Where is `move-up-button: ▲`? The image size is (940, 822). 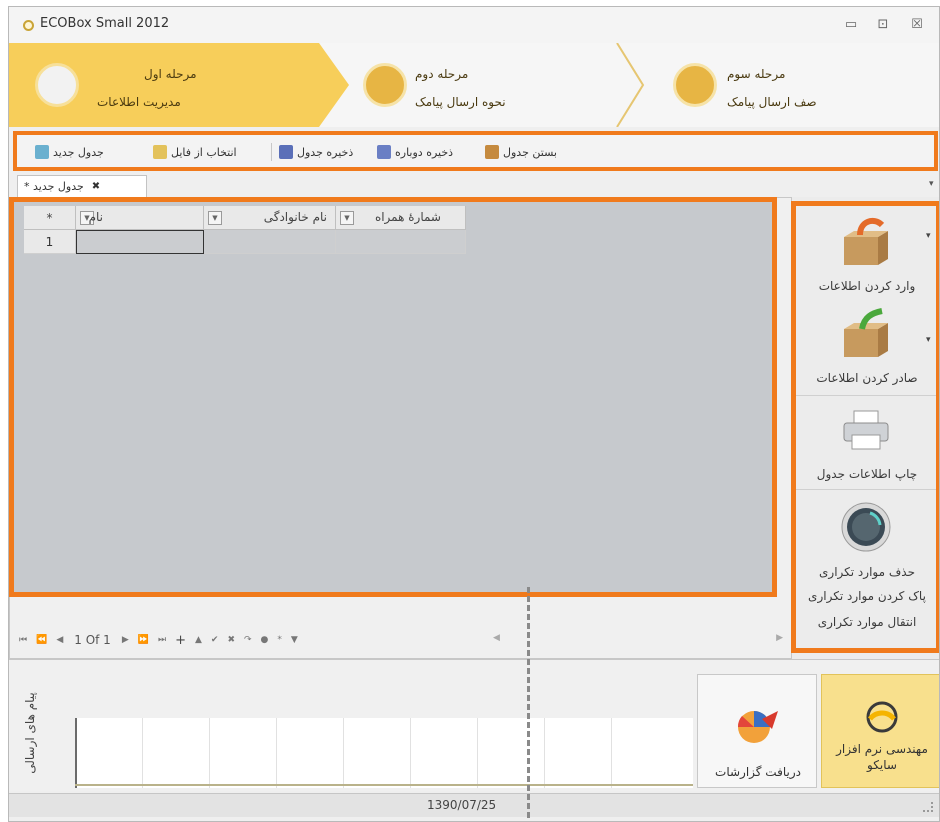 move-up-button: ▲ is located at coordinates (198, 640).